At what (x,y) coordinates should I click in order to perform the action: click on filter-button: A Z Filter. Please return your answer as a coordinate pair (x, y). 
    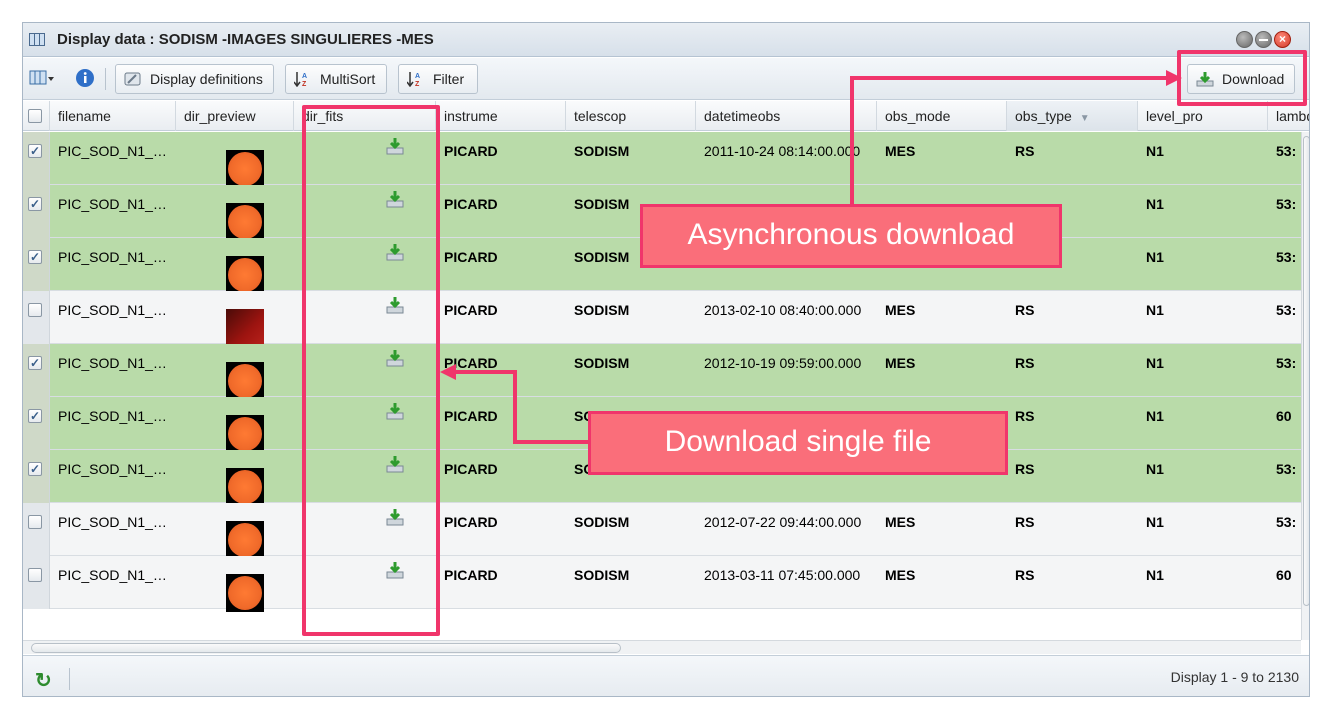
    Looking at the image, I should click on (438, 79).